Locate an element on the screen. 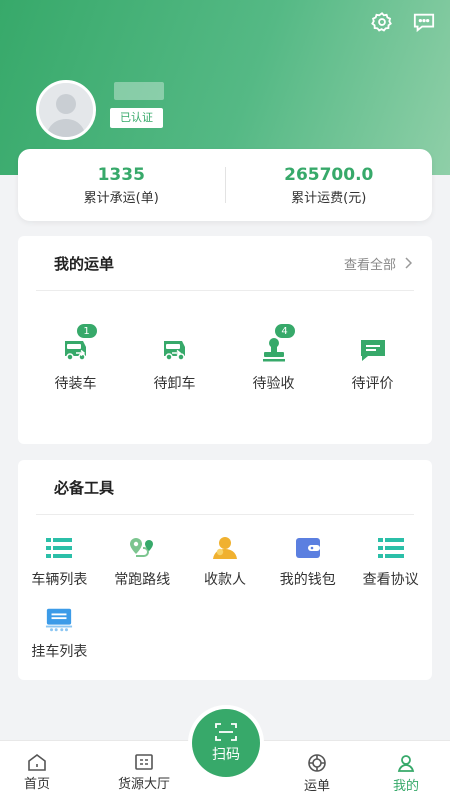 The image size is (450, 800). top-icons is located at coordinates (403, 22).